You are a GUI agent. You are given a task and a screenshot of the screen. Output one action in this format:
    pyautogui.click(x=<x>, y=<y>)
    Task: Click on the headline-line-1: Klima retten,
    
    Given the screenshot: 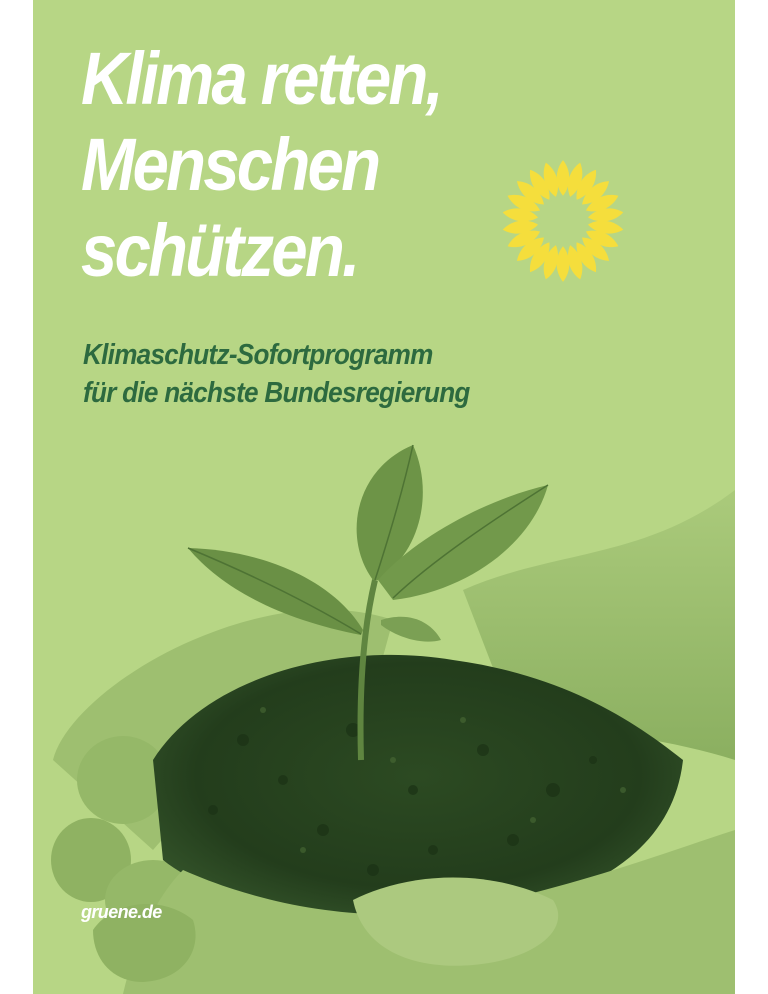 What is the action you would take?
    pyautogui.click(x=262, y=78)
    